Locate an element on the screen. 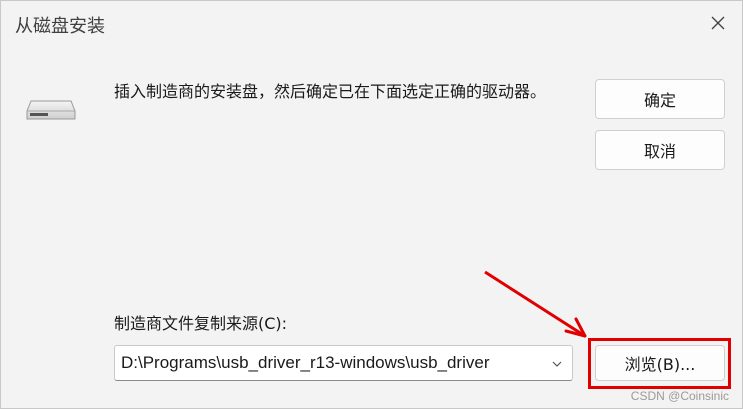 The width and height of the screenshot is (743, 409). chevron-down-icon is located at coordinates (557, 364).